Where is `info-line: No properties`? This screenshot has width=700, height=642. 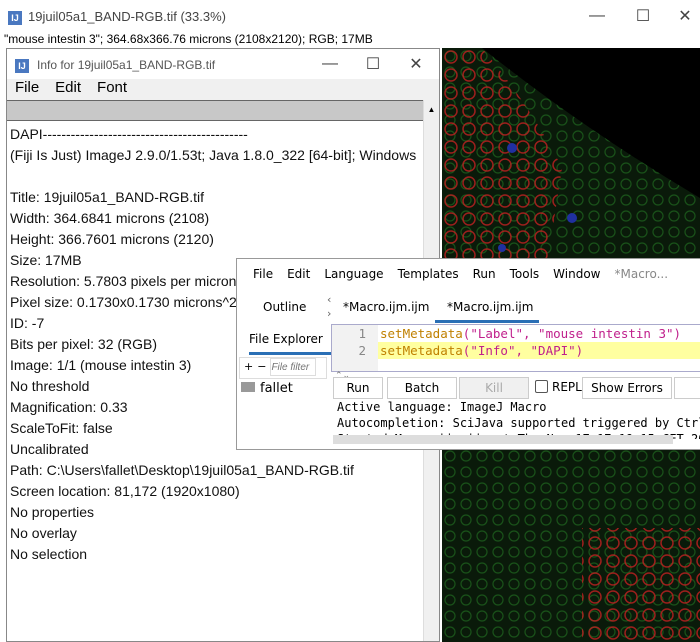
info-line: No properties is located at coordinates (52, 512).